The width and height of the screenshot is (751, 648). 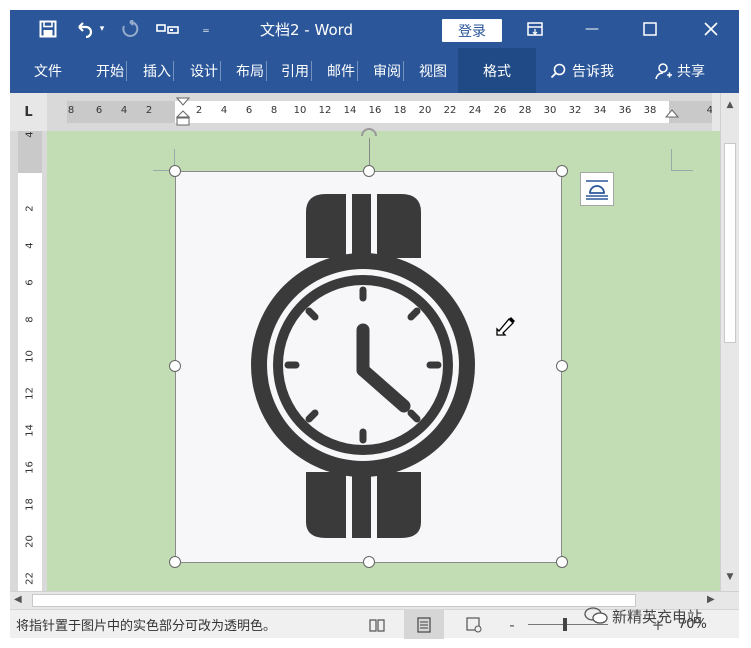 What do you see at coordinates (525, 110) in the screenshot?
I see `ruler-tick: 28` at bounding box center [525, 110].